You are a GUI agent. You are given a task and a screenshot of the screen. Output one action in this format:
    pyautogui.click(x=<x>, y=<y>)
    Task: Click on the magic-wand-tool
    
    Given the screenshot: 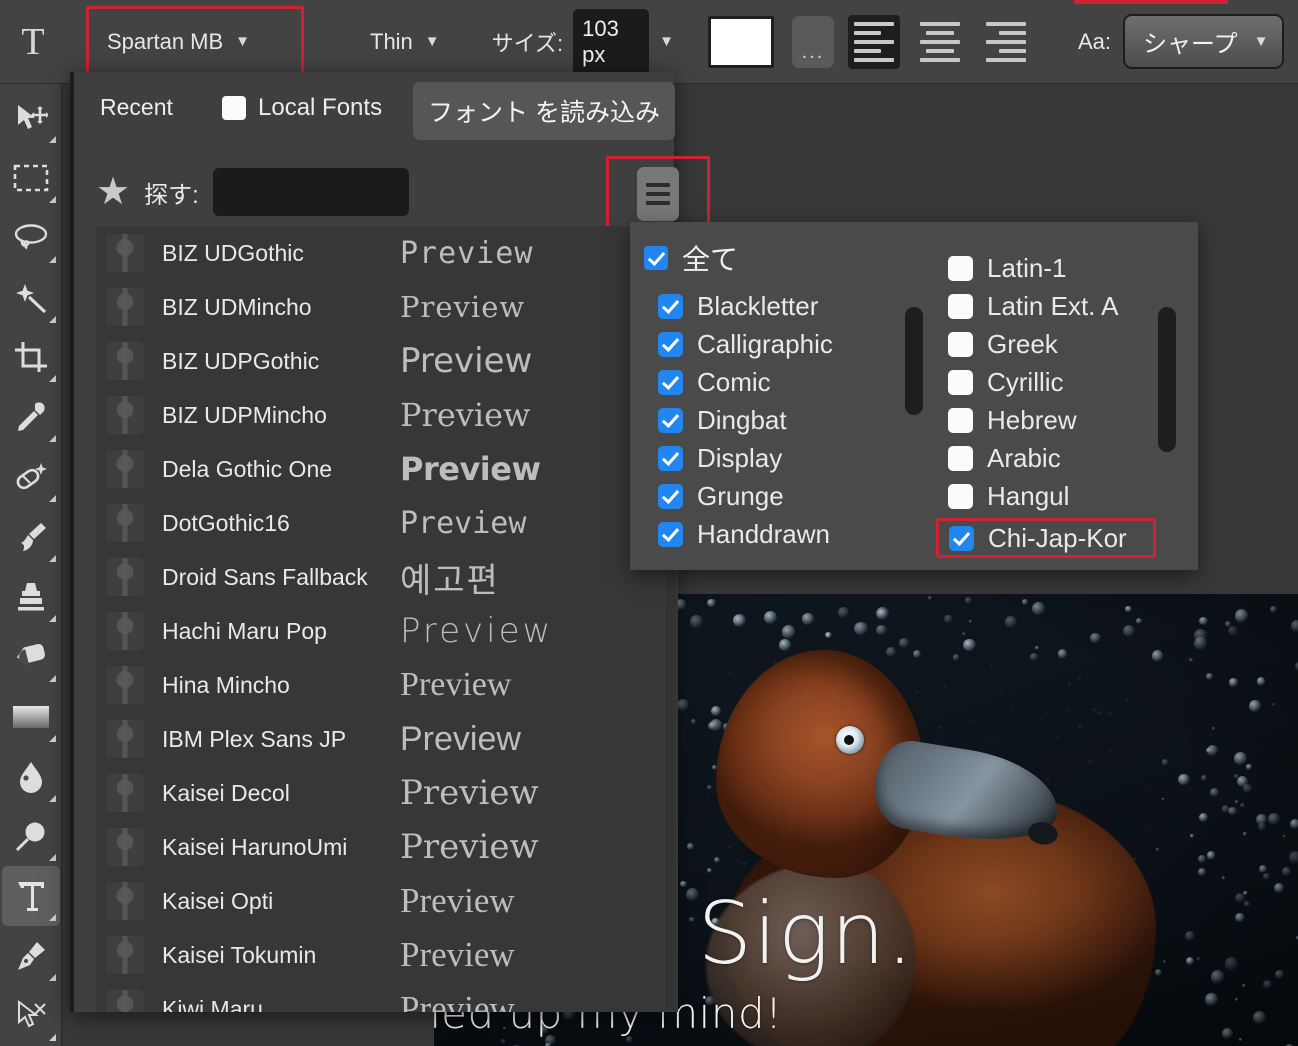 What is the action you would take?
    pyautogui.click(x=31, y=298)
    